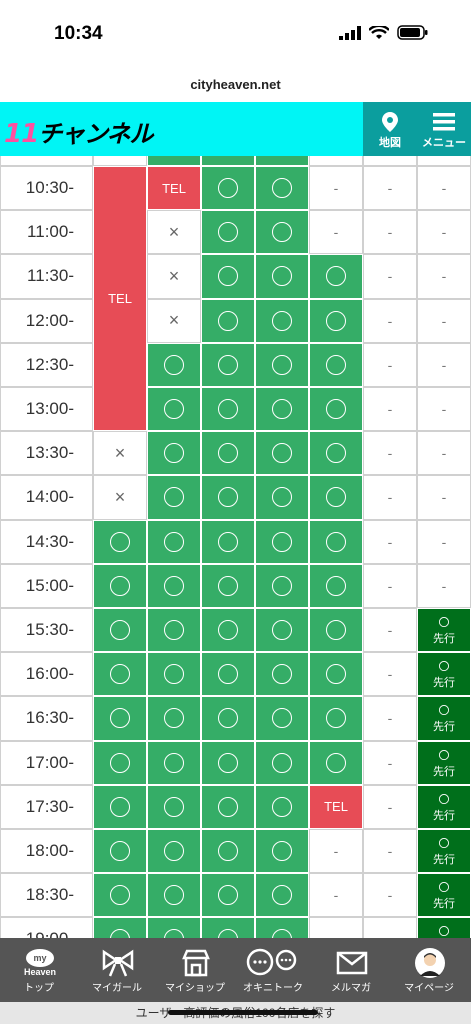 The width and height of the screenshot is (471, 1024). Describe the element at coordinates (273, 970) in the screenshot. I see `tab-okini-talk: オキニトーク` at that location.